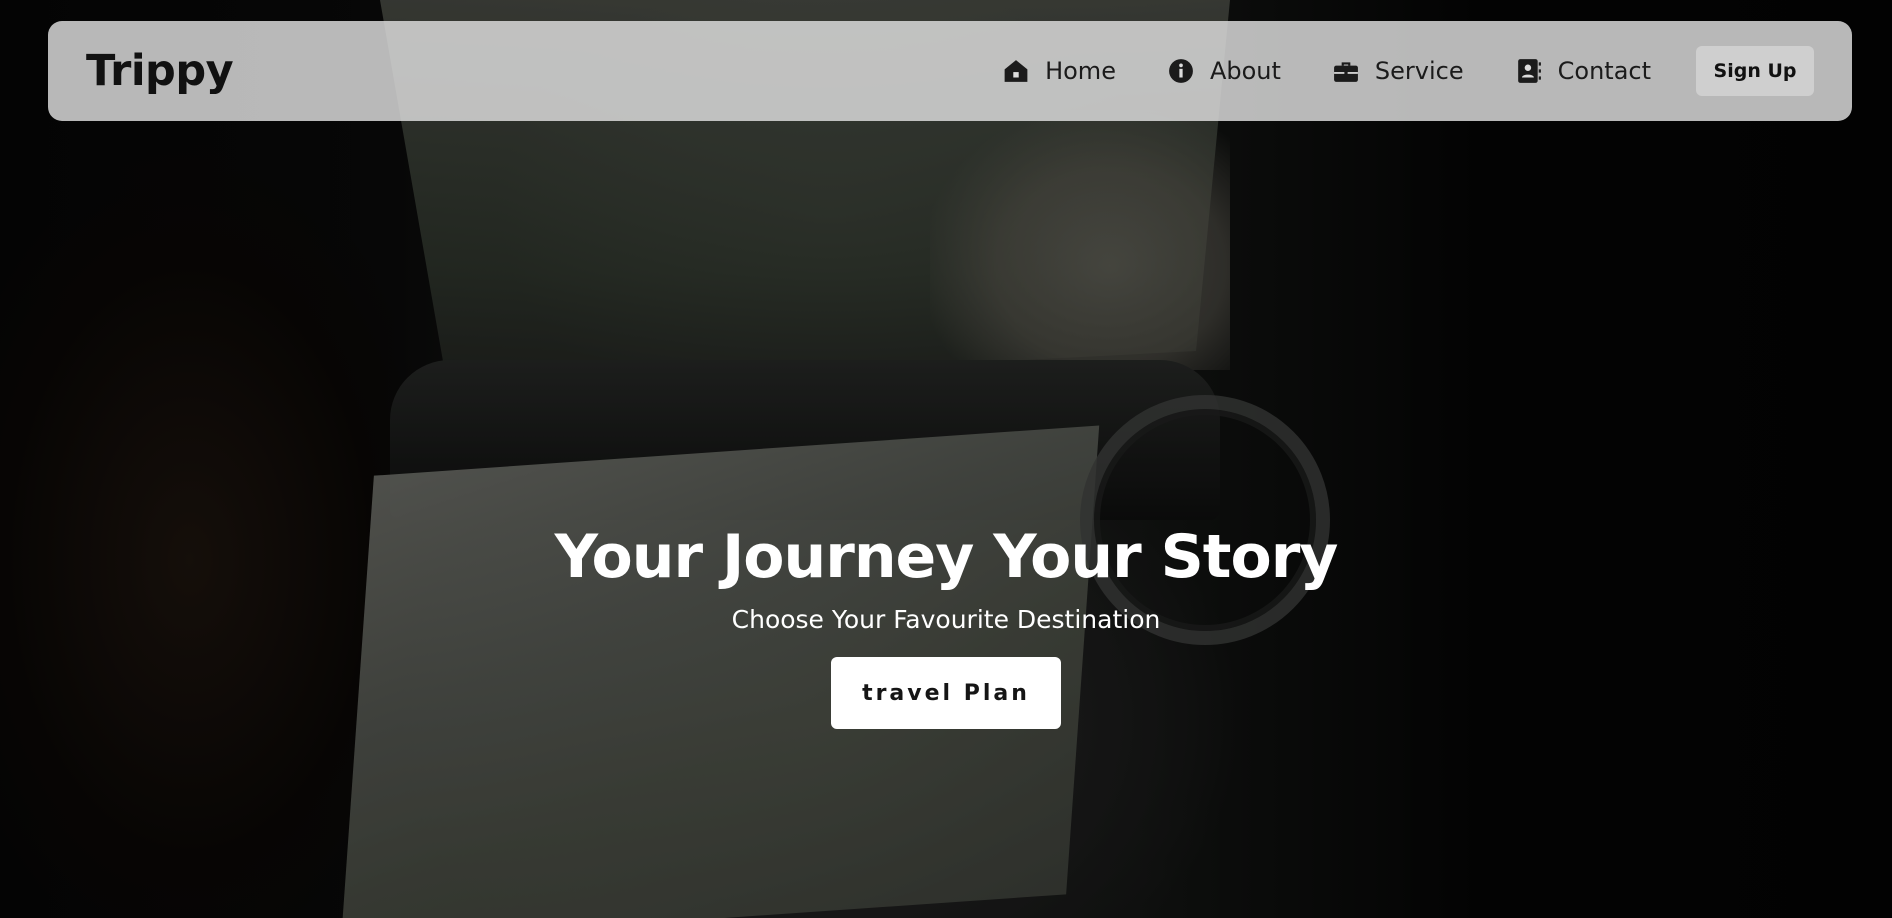  What do you see at coordinates (1245, 71) in the screenshot?
I see `nav-item-label: About` at bounding box center [1245, 71].